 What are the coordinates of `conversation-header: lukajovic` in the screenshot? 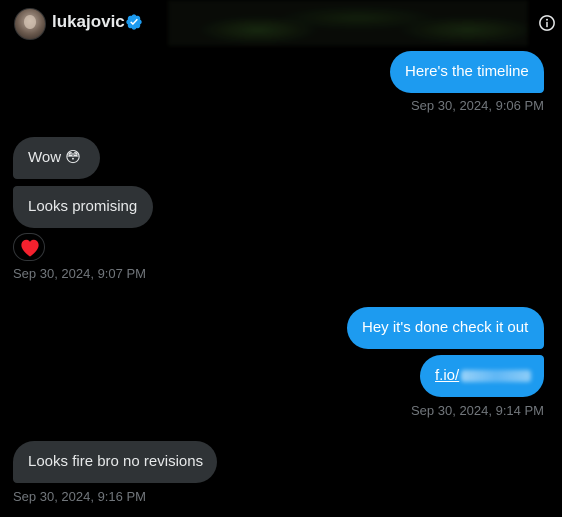 It's located at (281, 24).